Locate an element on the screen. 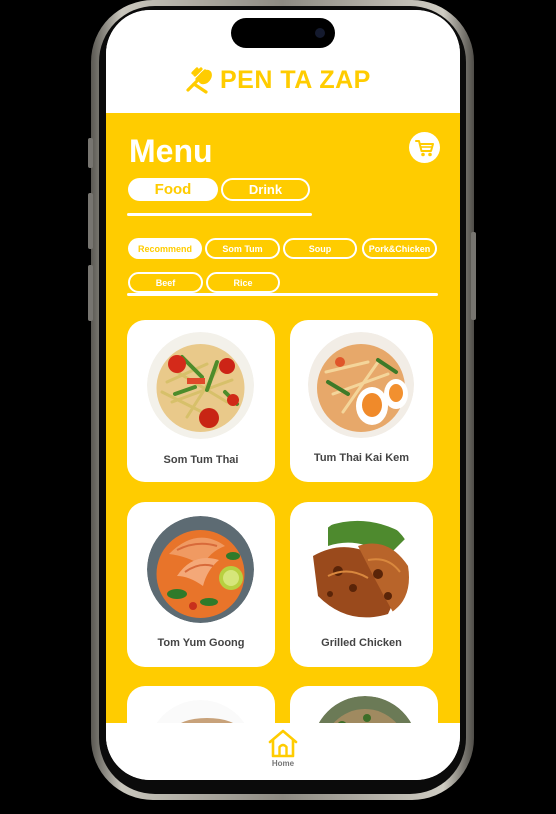 The image size is (556, 814). category-chip-pork-chicken: Pork&Chicken is located at coordinates (399, 248).